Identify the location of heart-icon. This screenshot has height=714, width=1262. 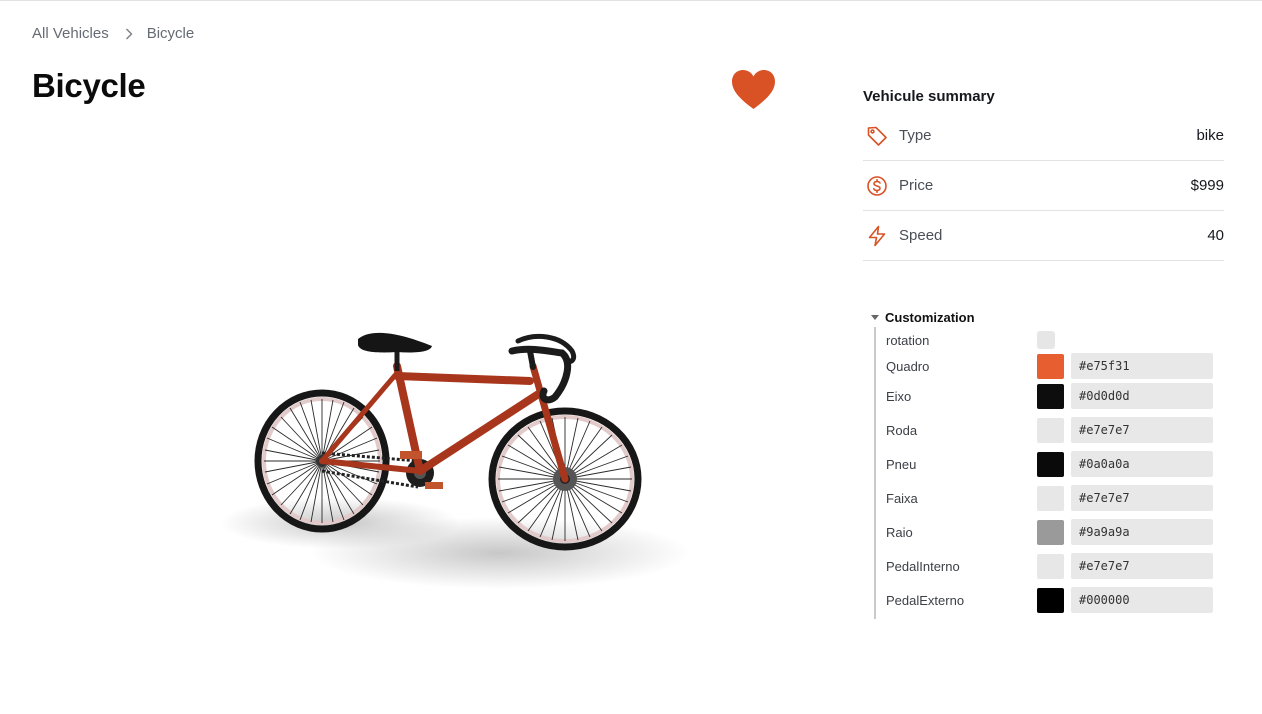
(753, 89).